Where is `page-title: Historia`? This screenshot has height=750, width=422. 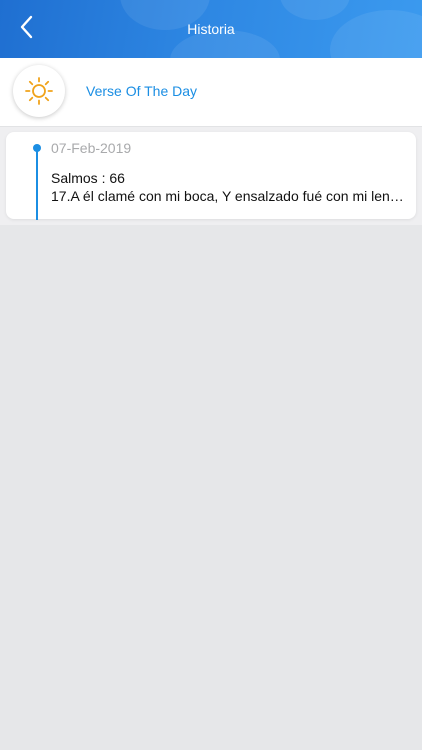
page-title: Historia is located at coordinates (211, 29).